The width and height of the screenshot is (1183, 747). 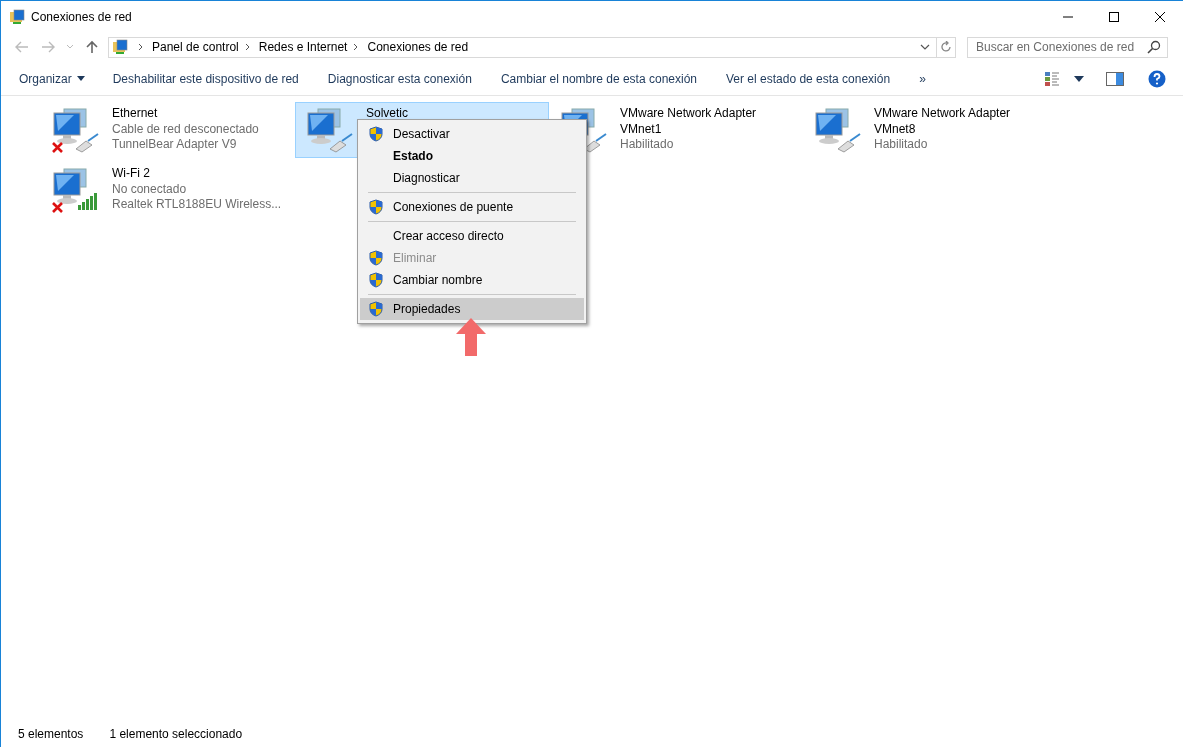 I want to click on connection-name: Solvetic, so click(x=387, y=114).